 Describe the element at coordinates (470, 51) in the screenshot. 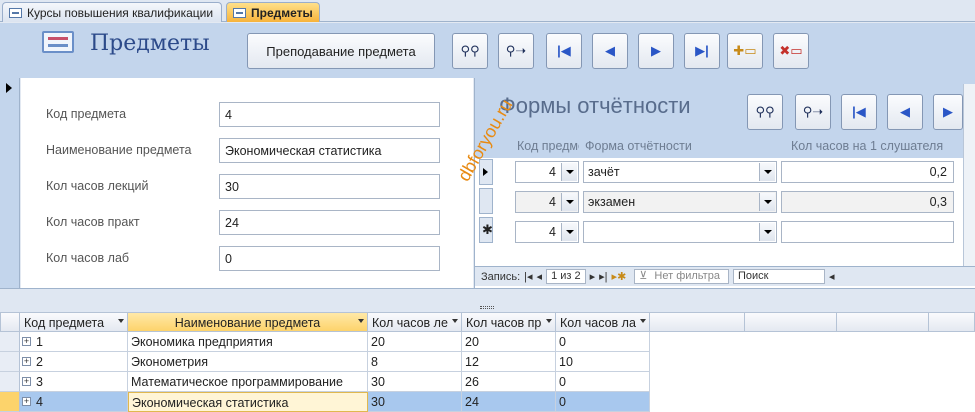

I see `find-button: ⚲⚲` at that location.